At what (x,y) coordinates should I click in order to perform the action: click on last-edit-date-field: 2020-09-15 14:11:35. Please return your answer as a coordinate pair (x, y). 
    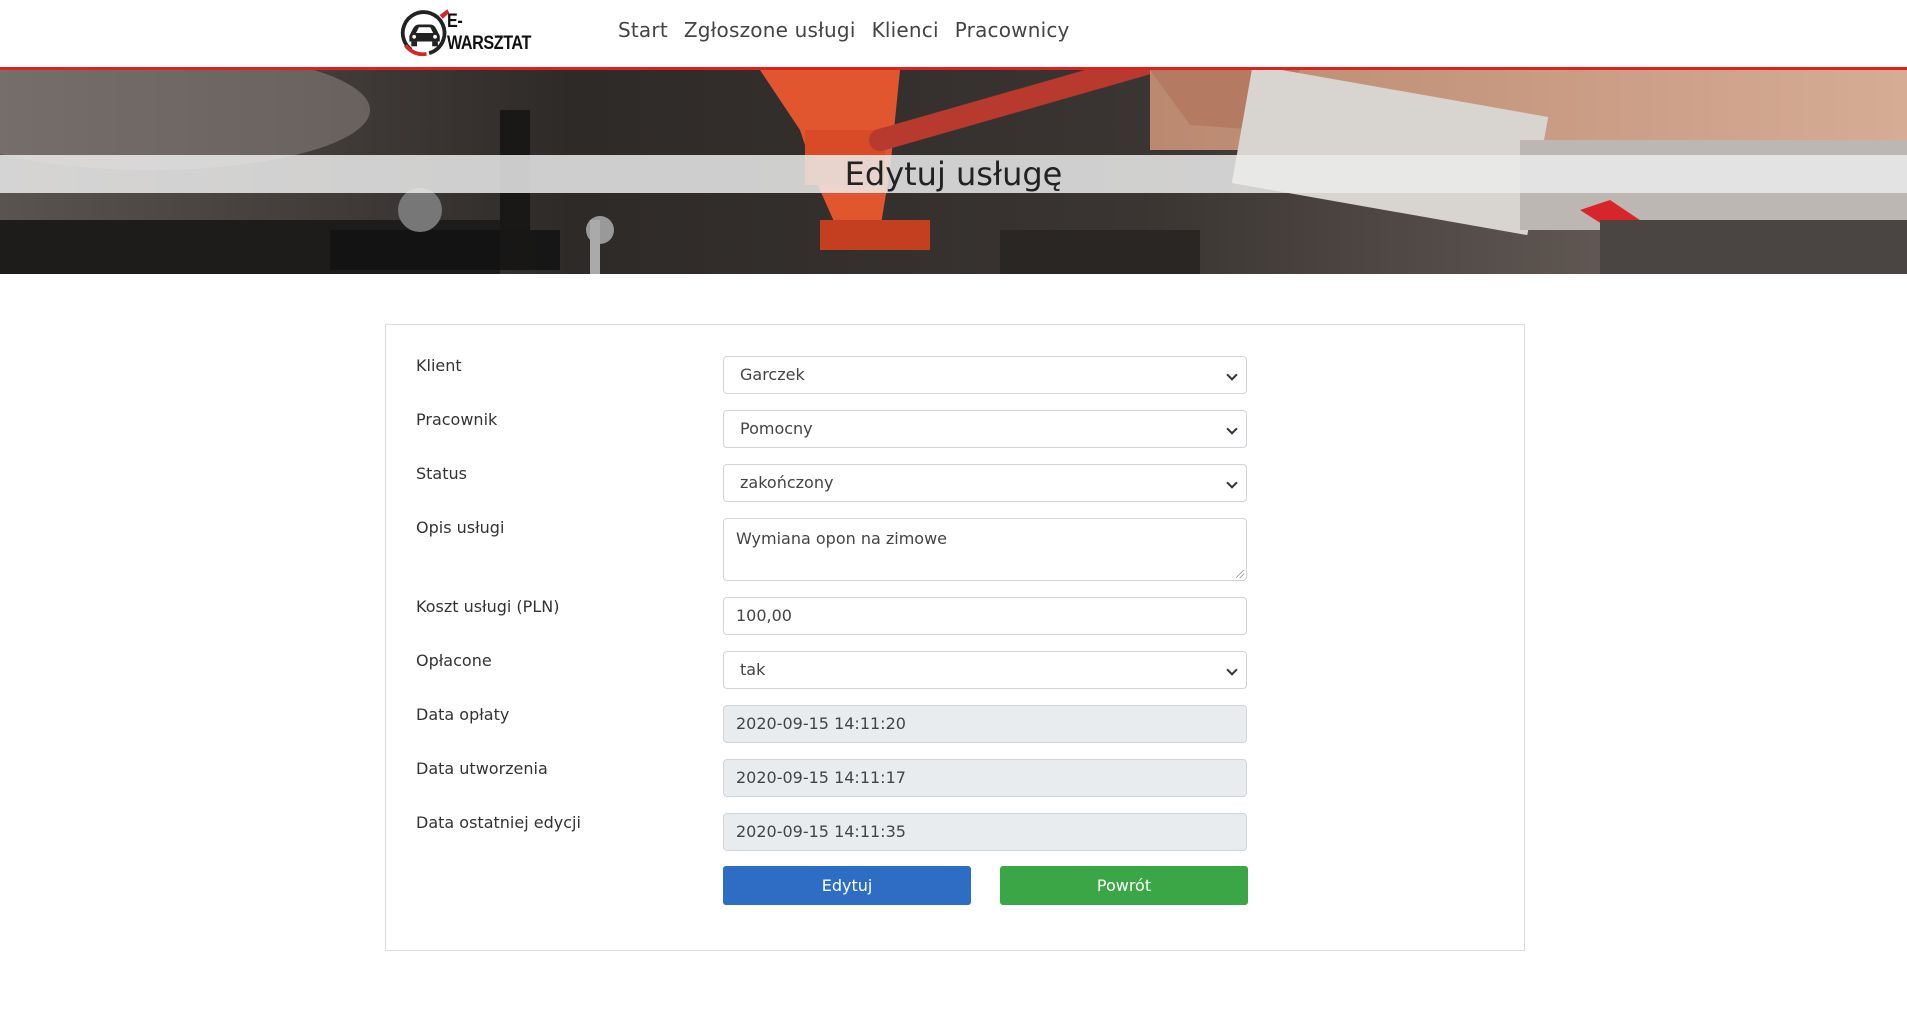
    Looking at the image, I should click on (985, 832).